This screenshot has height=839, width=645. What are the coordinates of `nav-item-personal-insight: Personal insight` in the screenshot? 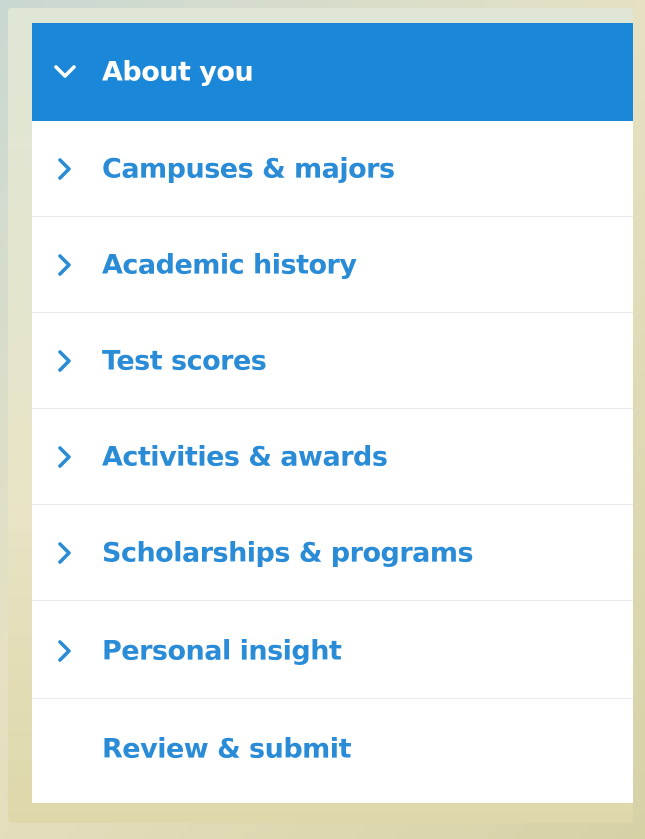 It's located at (332, 651).